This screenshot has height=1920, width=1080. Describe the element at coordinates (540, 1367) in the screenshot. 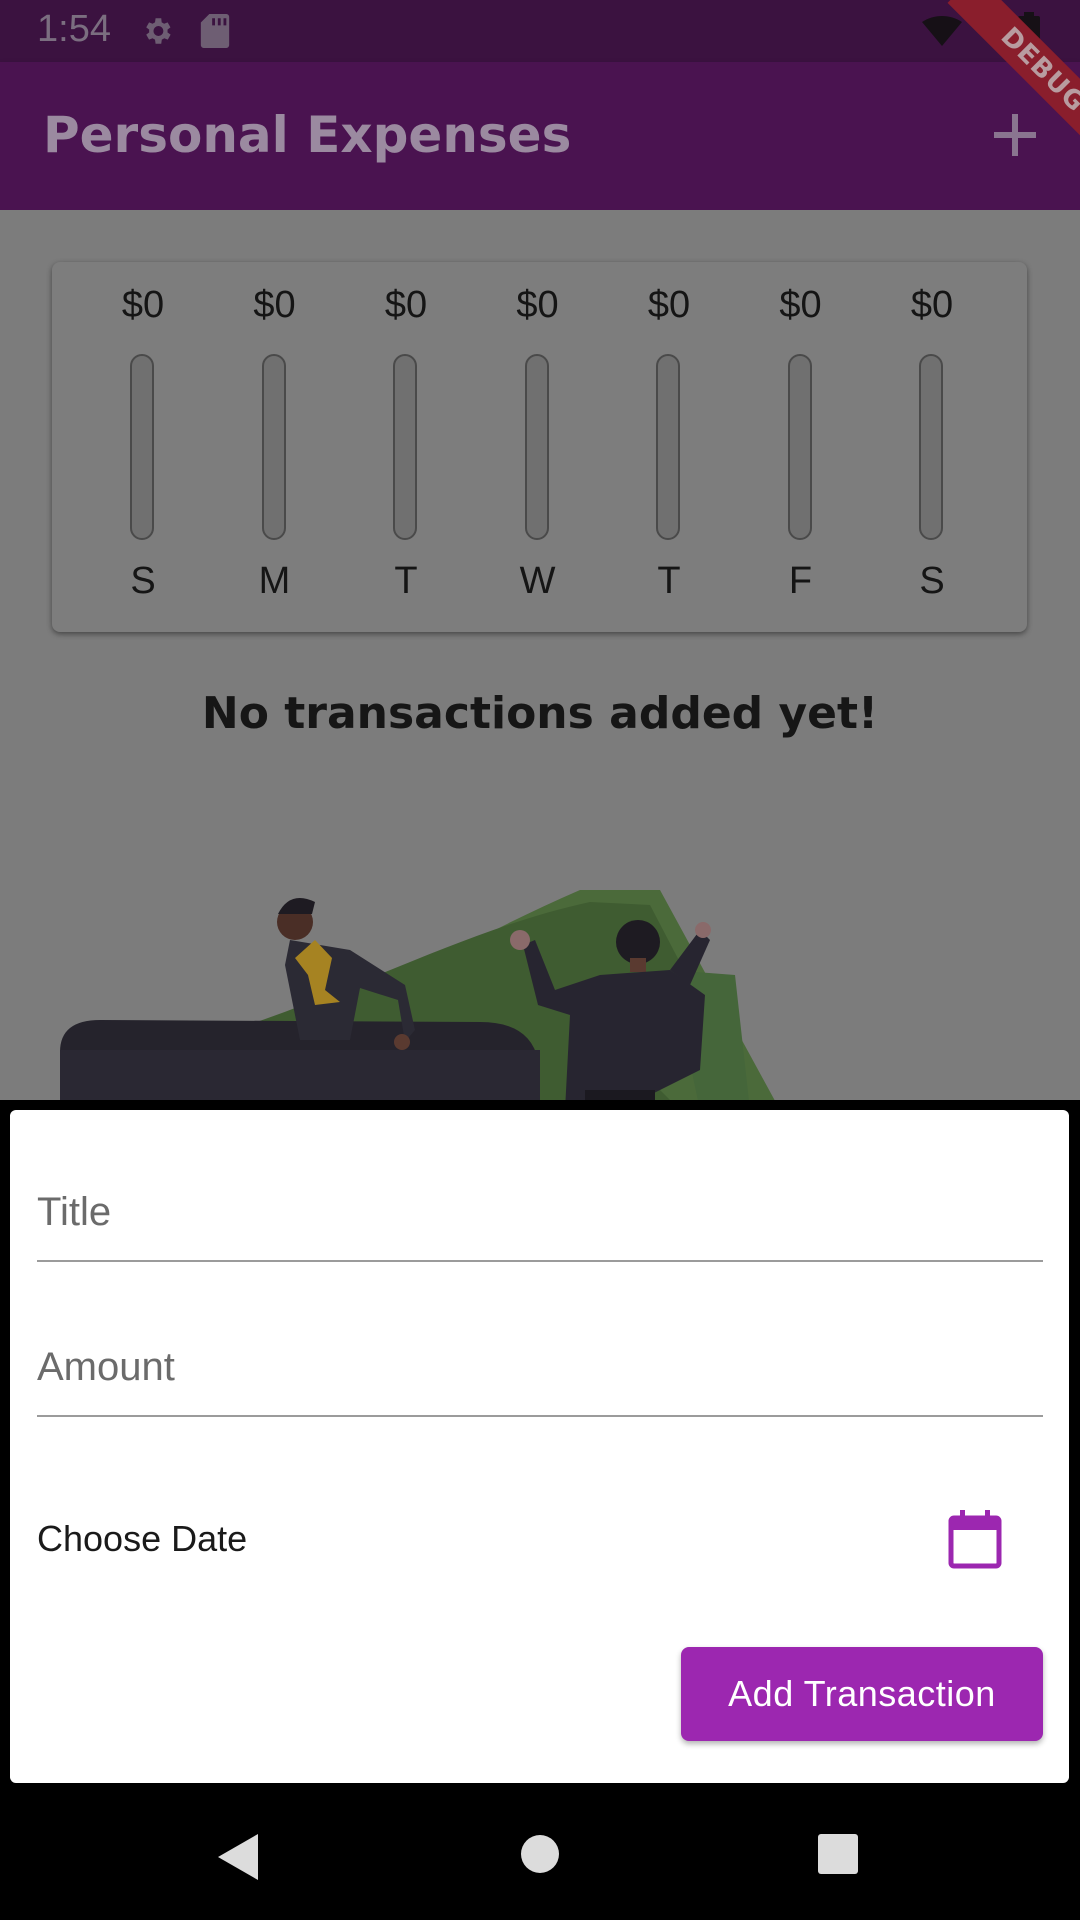

I see `amount-input` at that location.